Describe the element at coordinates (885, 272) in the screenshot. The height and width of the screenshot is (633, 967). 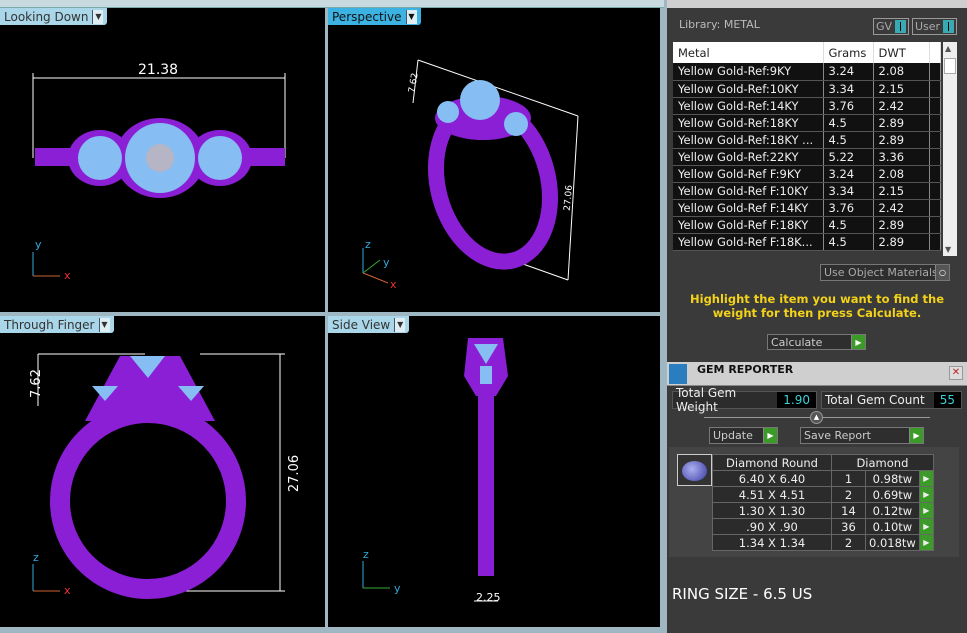
I see `use-object-materials-toggle: Use Object Materials ○` at that location.